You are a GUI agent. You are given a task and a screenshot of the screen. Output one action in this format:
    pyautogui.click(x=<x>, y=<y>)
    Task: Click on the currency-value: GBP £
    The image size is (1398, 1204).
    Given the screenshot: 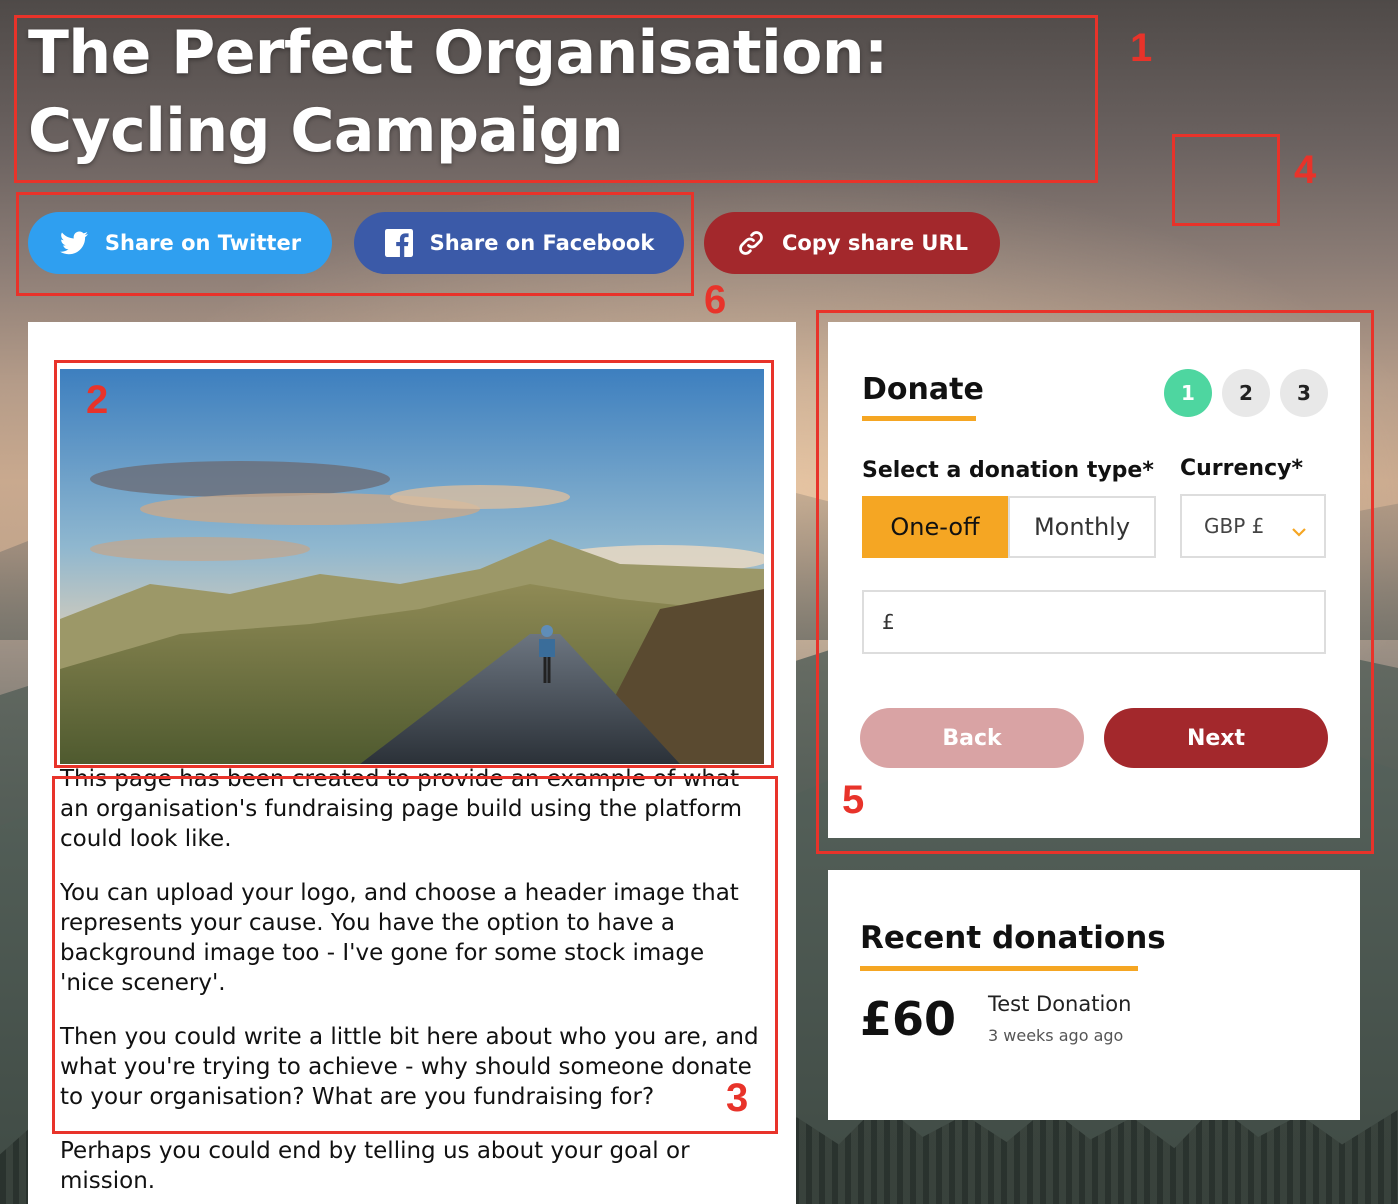 What is the action you would take?
    pyautogui.click(x=1234, y=526)
    